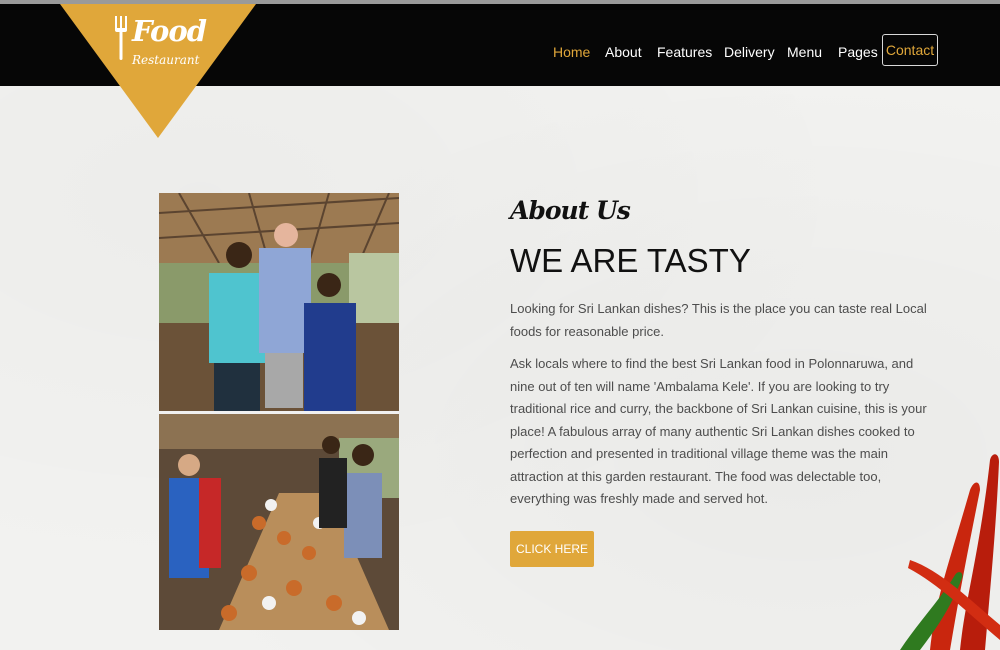 This screenshot has height=650, width=1000. What do you see at coordinates (121, 38) in the screenshot?
I see `fork-icon` at bounding box center [121, 38].